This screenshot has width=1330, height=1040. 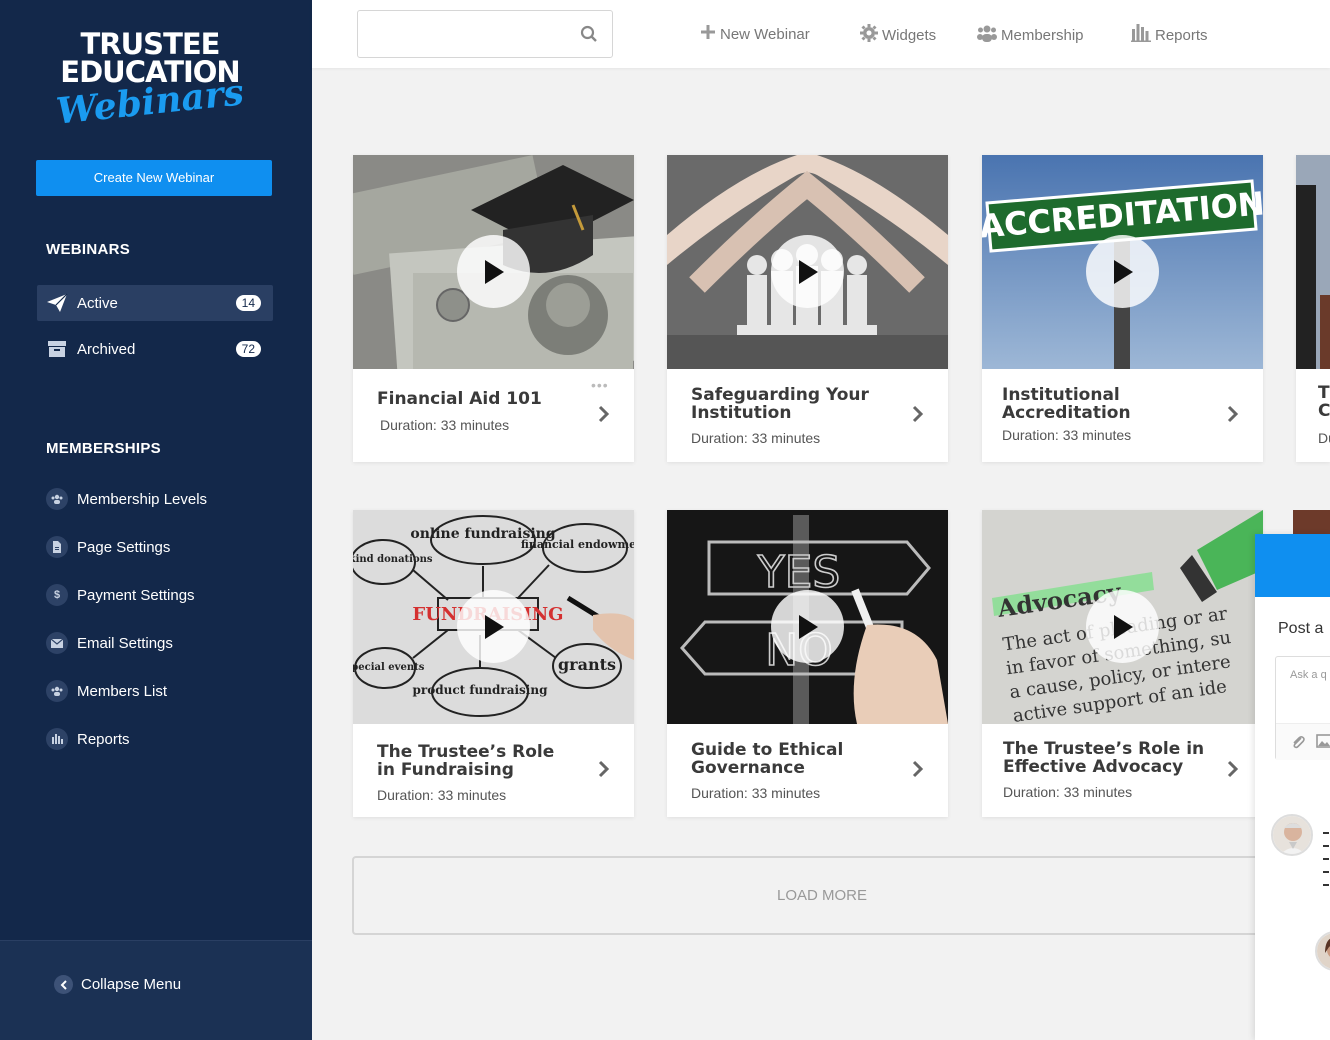 What do you see at coordinates (155, 349) in the screenshot?
I see `sidebar-item-archived: Archived 72` at bounding box center [155, 349].